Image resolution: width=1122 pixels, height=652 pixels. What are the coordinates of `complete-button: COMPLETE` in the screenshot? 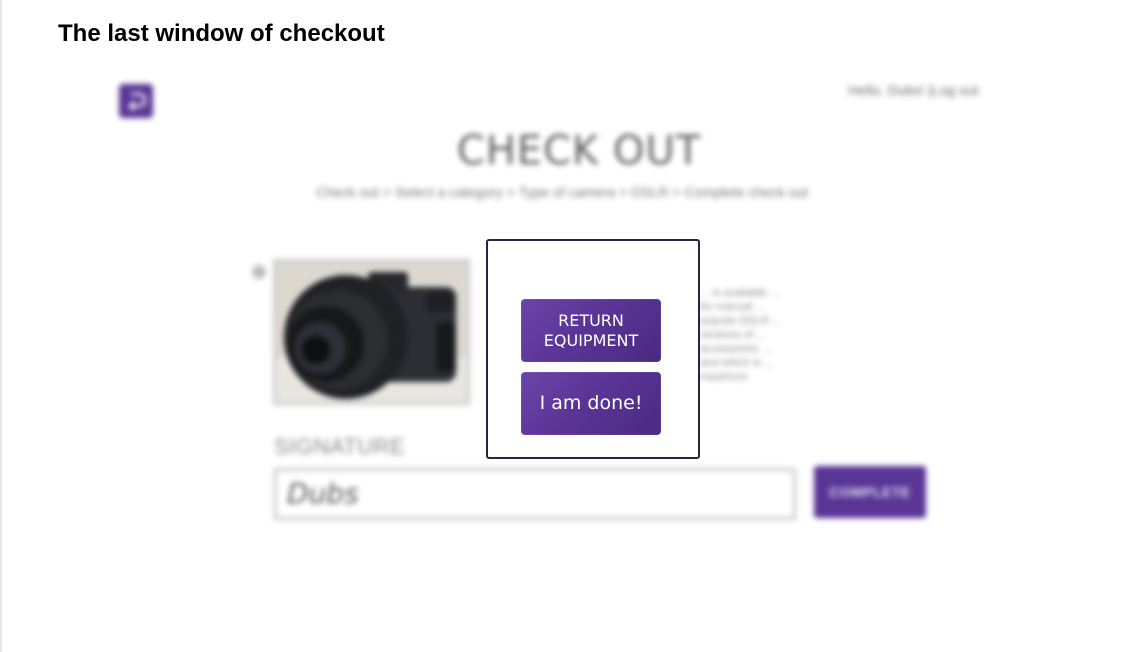 It's located at (870, 492).